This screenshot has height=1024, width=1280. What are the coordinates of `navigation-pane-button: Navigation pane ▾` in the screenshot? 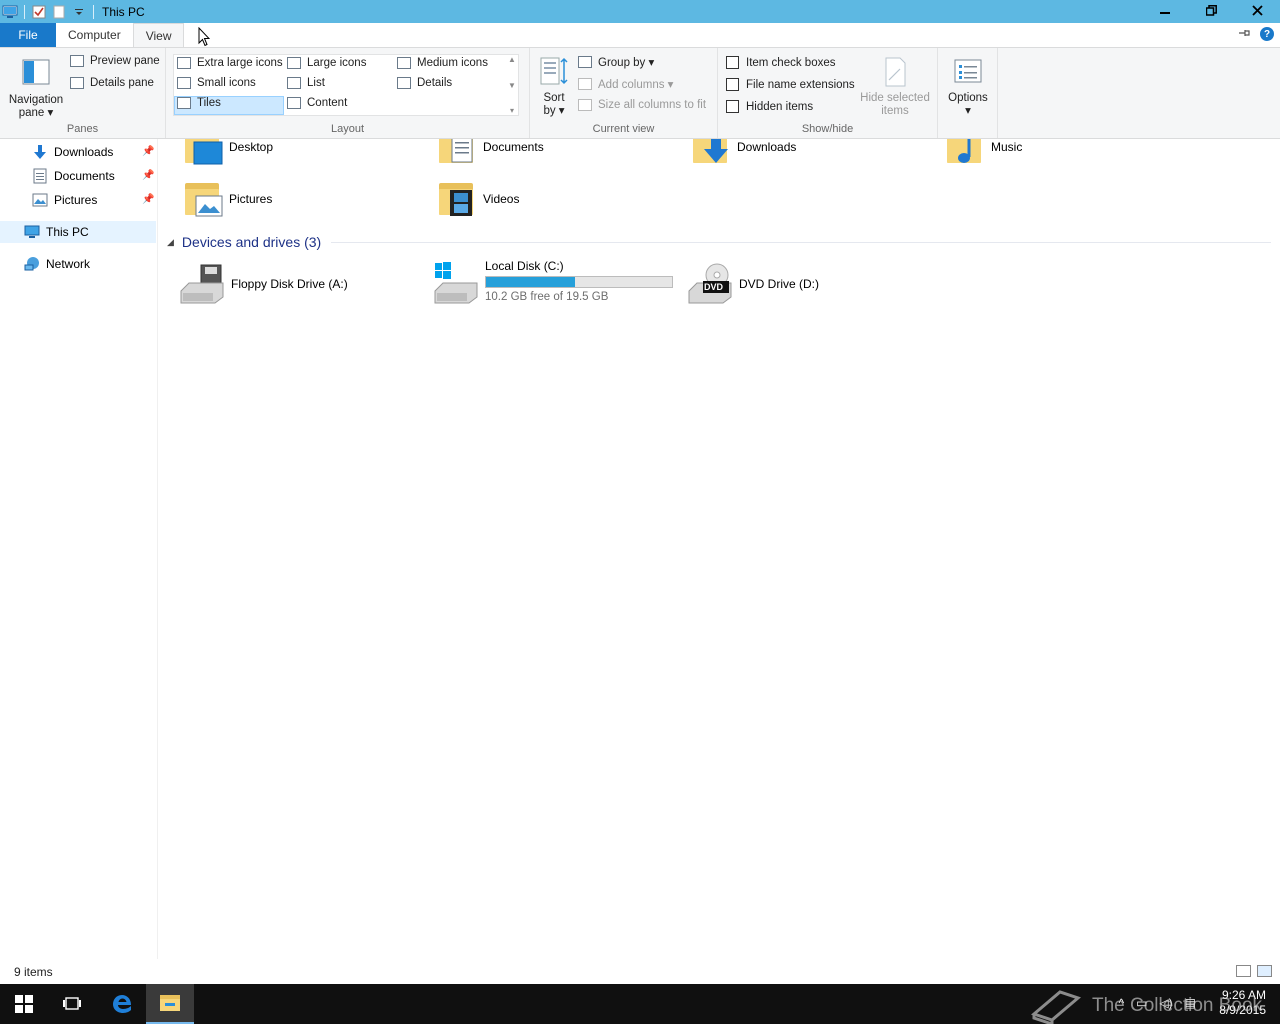 It's located at (36, 89).